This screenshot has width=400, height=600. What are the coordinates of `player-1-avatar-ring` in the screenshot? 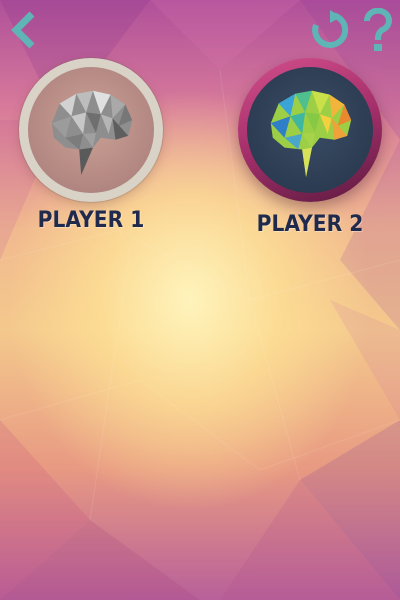 It's located at (91, 130).